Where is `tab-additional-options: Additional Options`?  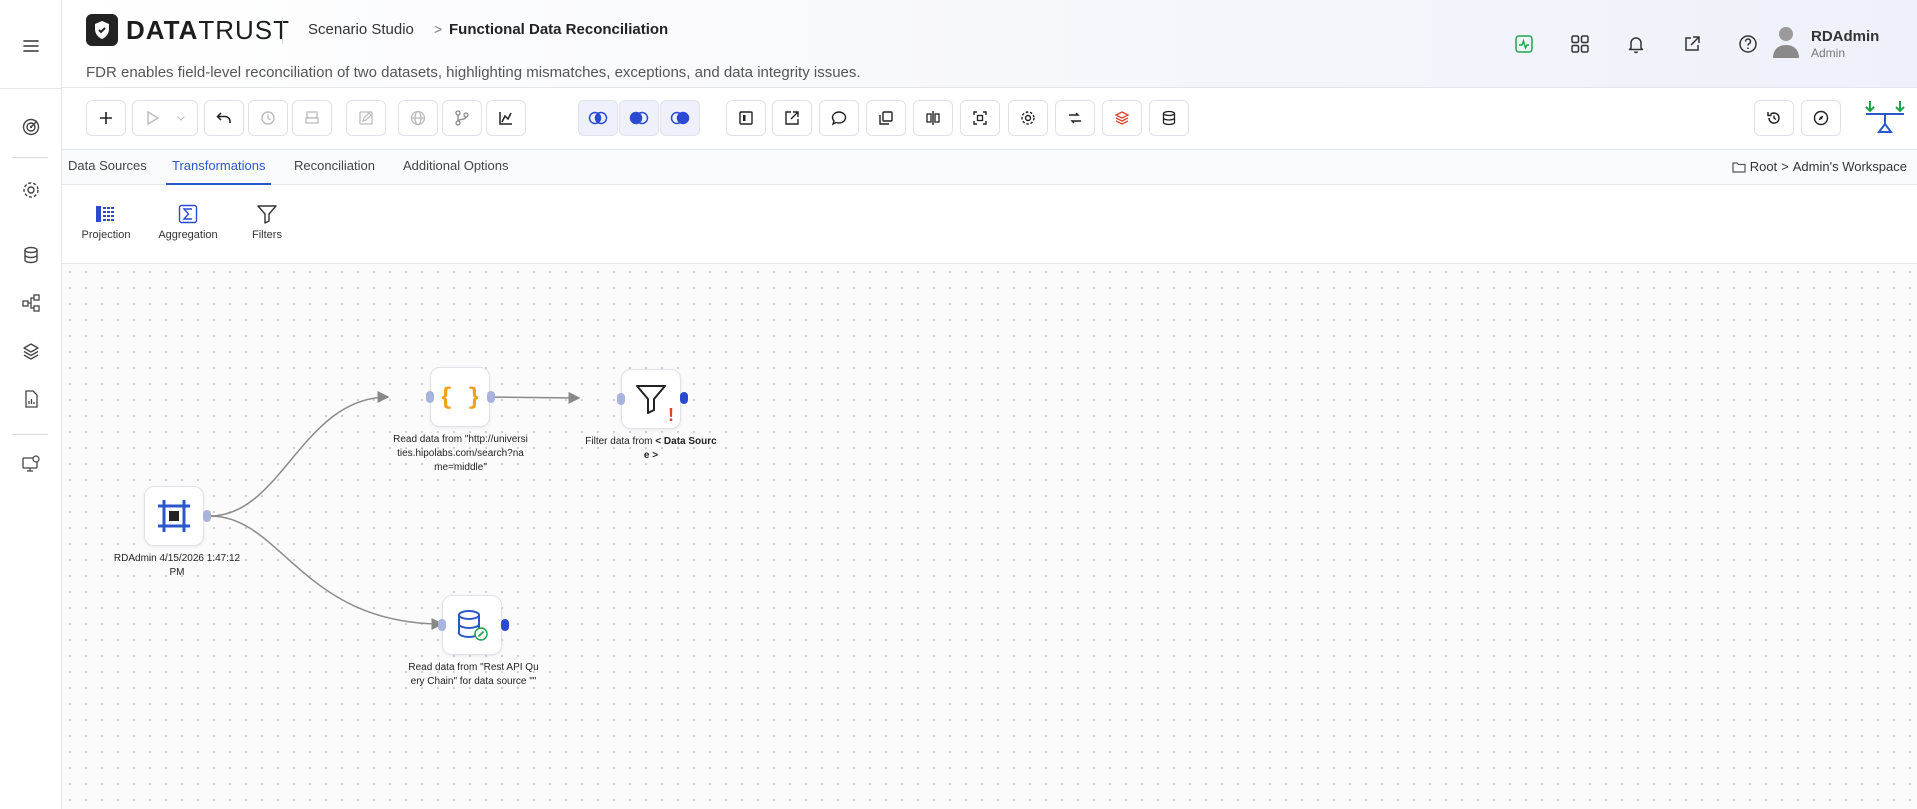
tab-additional-options: Additional Options is located at coordinates (456, 167).